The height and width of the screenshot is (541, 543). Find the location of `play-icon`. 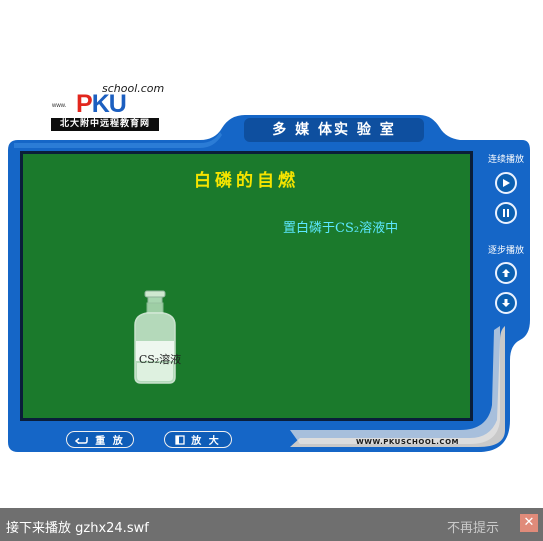

play-icon is located at coordinates (506, 183).